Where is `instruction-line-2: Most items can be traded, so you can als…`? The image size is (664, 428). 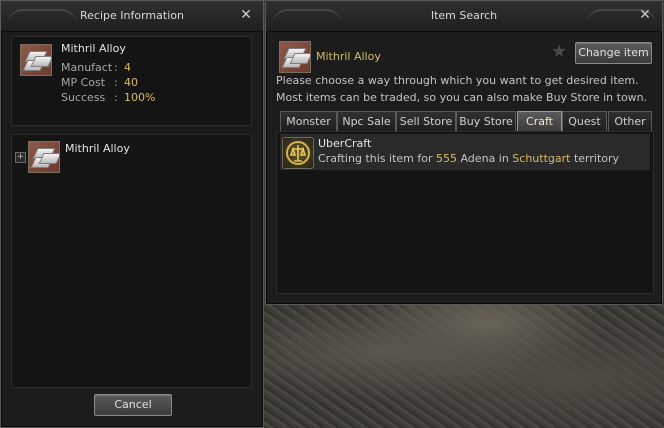 instruction-line-2: Most items can be traded, so you can als… is located at coordinates (462, 97).